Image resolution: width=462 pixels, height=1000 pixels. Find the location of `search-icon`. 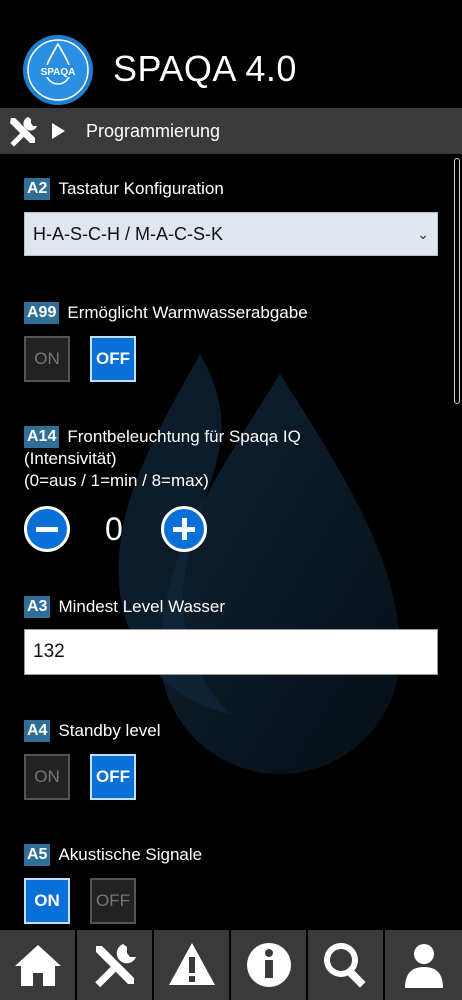

search-icon is located at coordinates (344, 965).